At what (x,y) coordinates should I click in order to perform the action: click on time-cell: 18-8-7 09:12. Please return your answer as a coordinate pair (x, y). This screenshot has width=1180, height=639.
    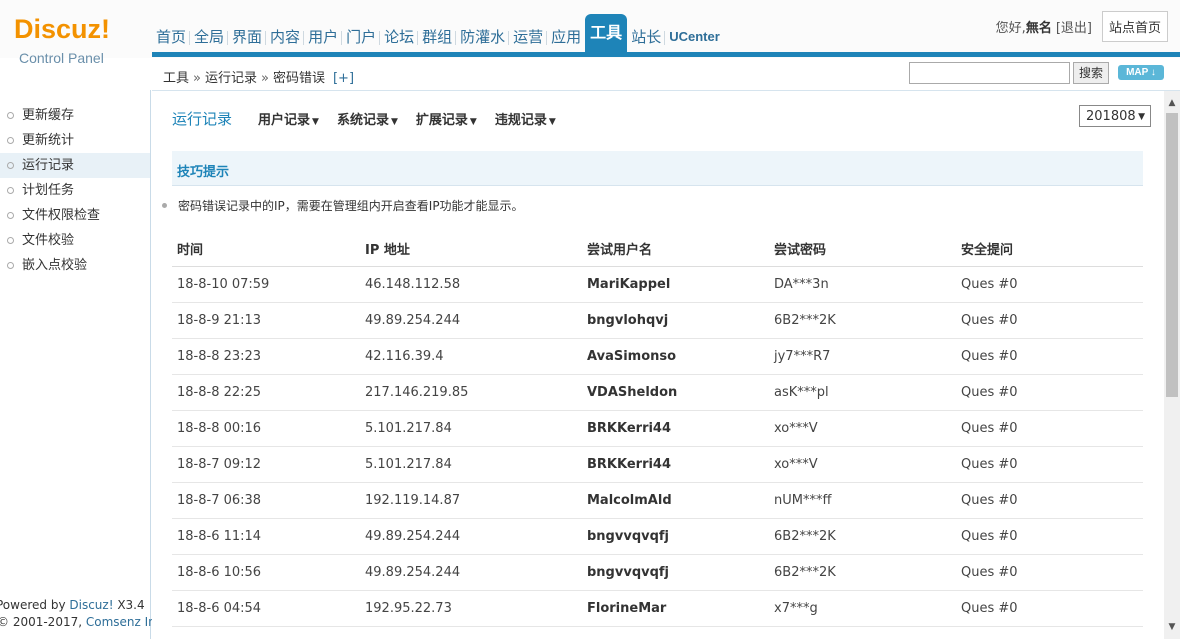
    Looking at the image, I should click on (266, 464).